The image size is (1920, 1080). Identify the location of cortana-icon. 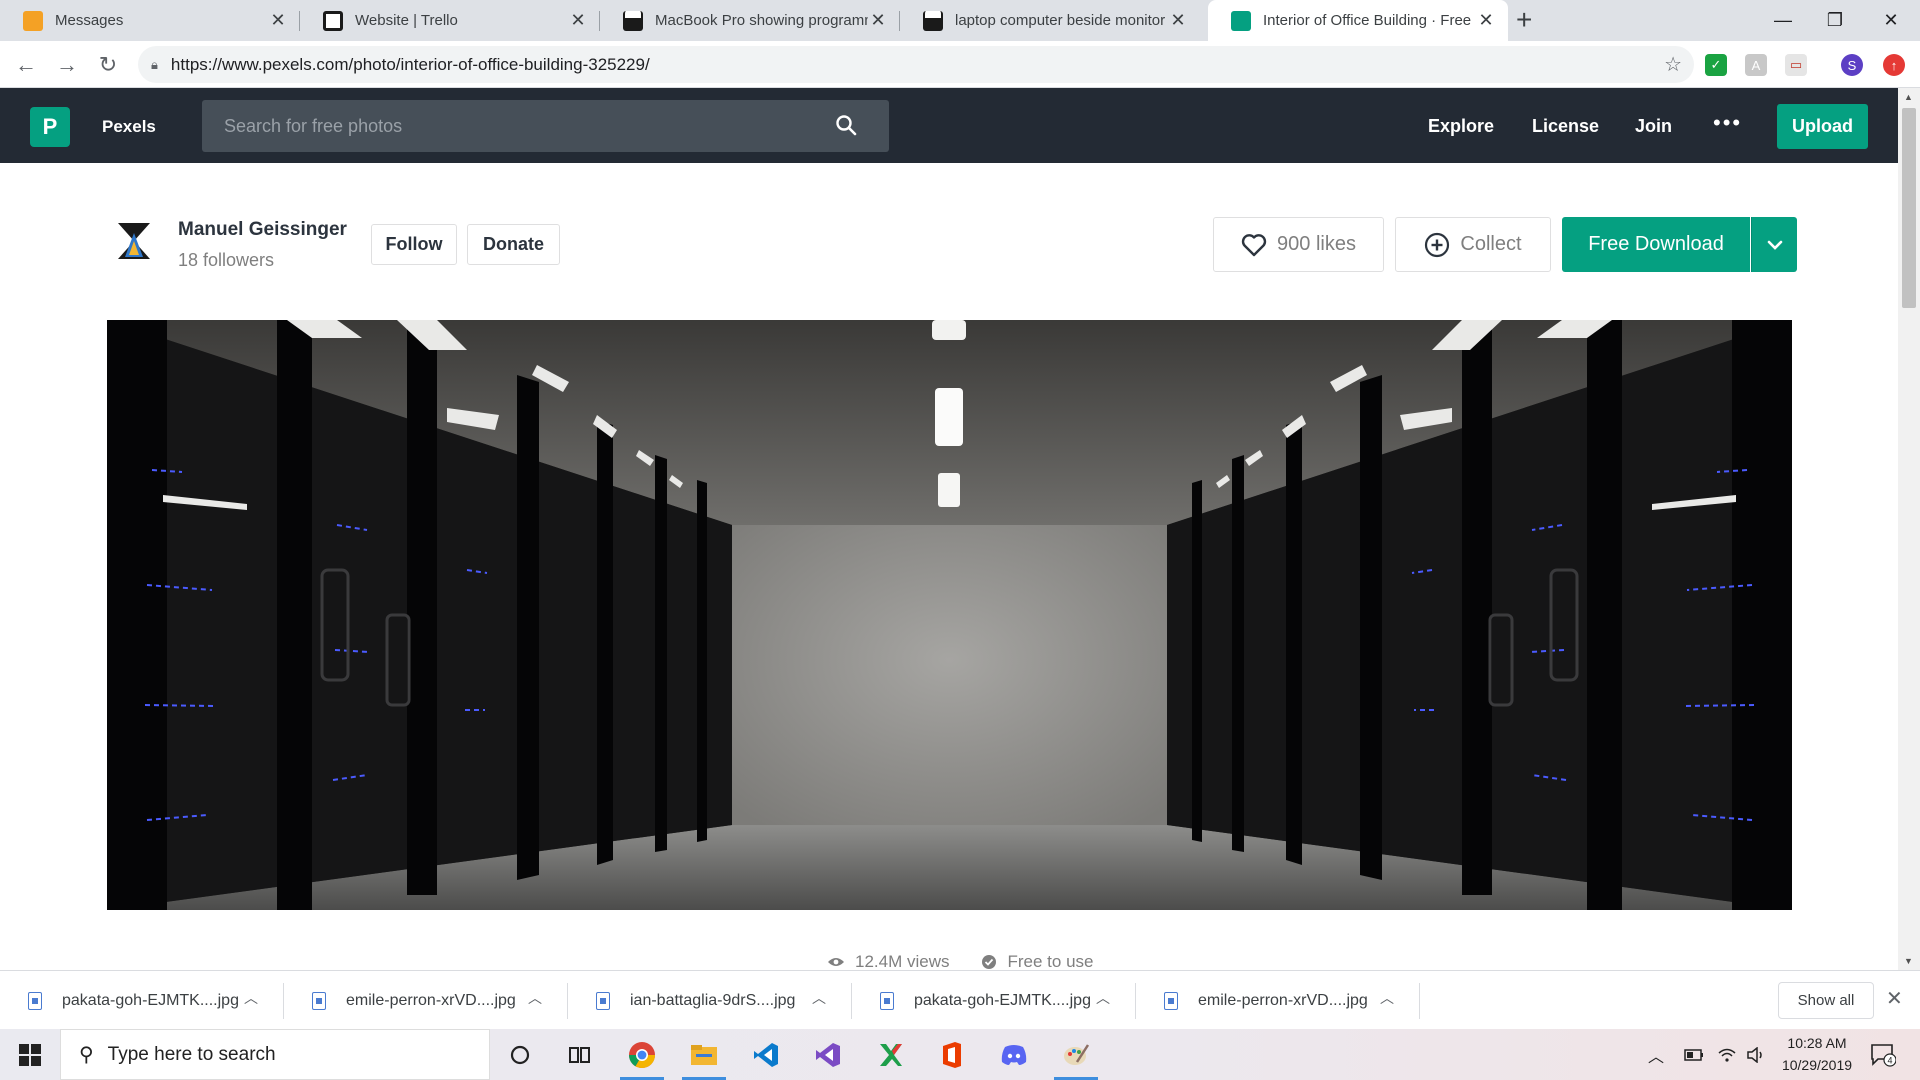
(520, 1054).